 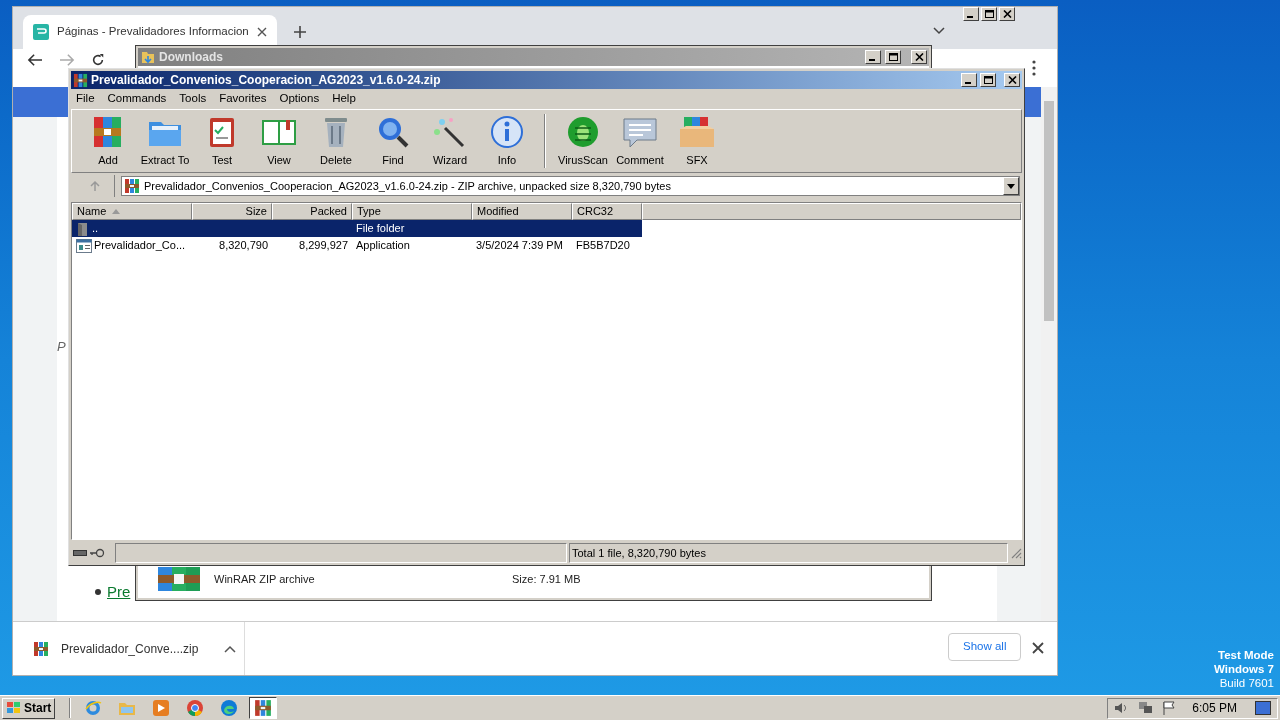 What do you see at coordinates (98, 60) in the screenshot?
I see `reload-icon` at bounding box center [98, 60].